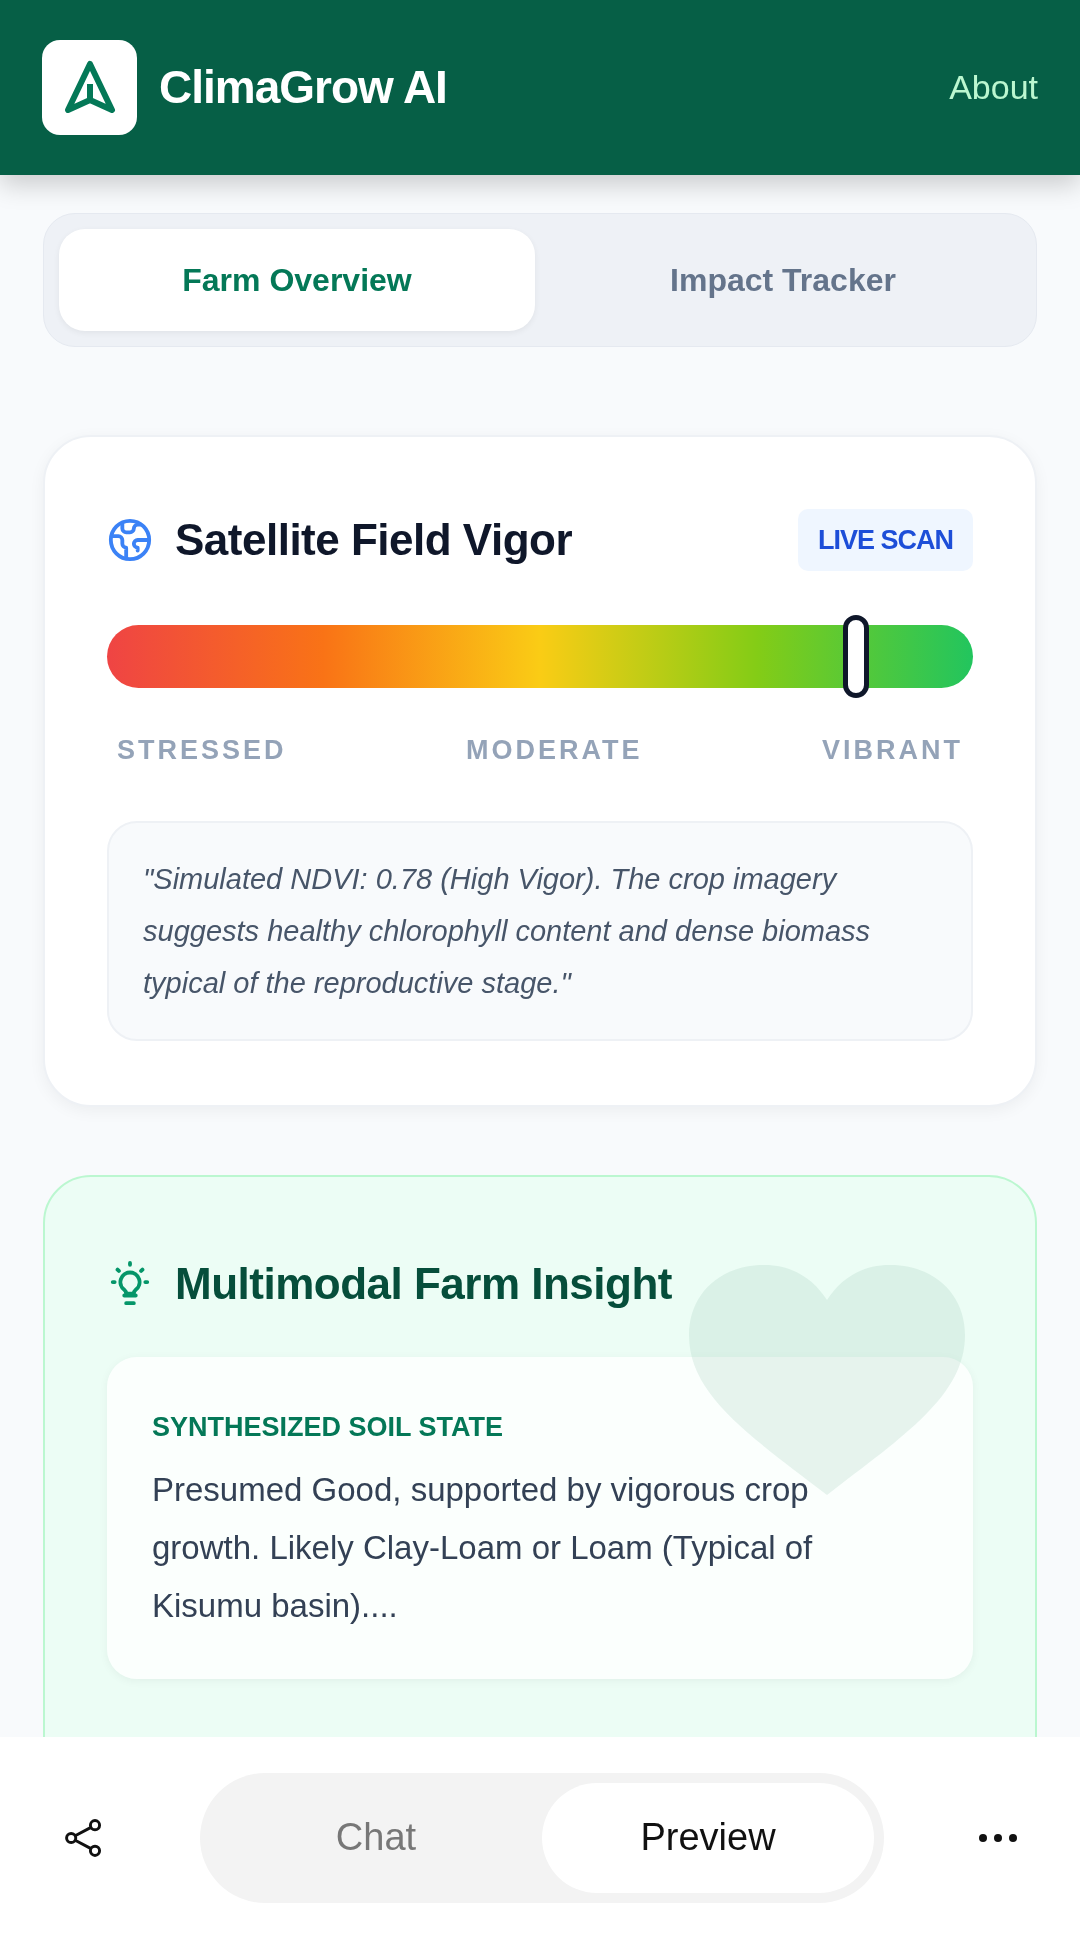  What do you see at coordinates (998, 1837) in the screenshot?
I see `more-icon` at bounding box center [998, 1837].